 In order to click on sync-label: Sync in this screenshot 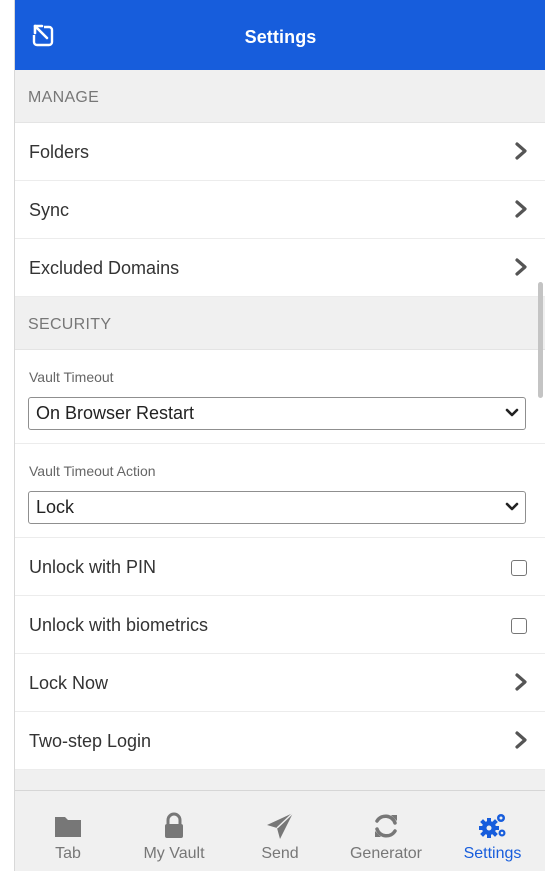, I will do `click(49, 210)`.